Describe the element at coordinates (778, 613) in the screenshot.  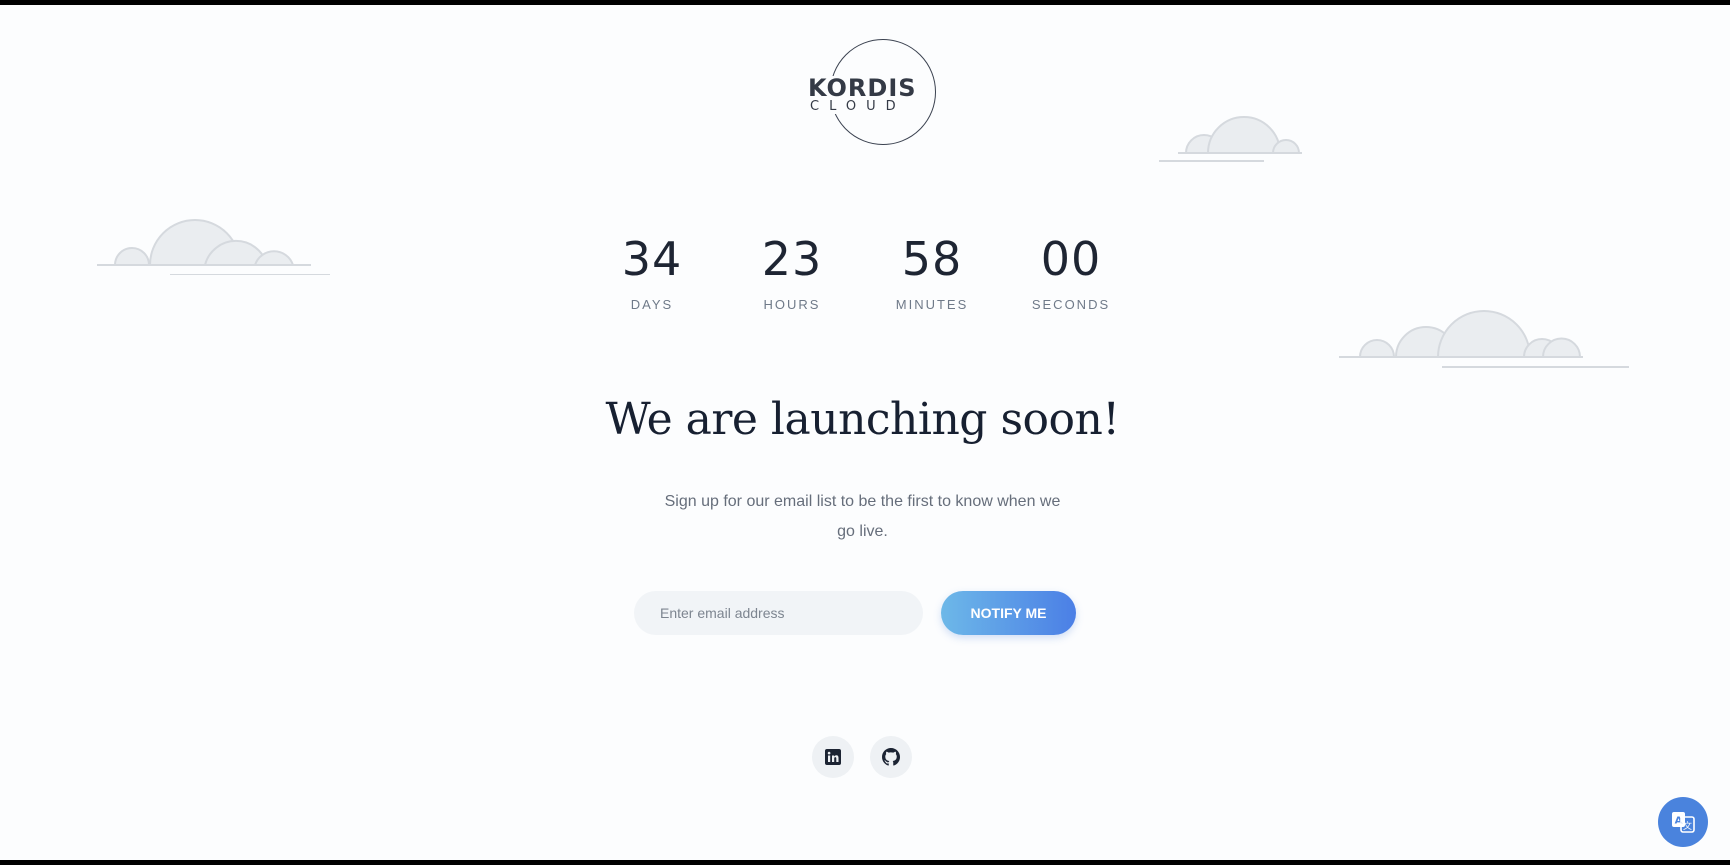
I see `email-field` at that location.